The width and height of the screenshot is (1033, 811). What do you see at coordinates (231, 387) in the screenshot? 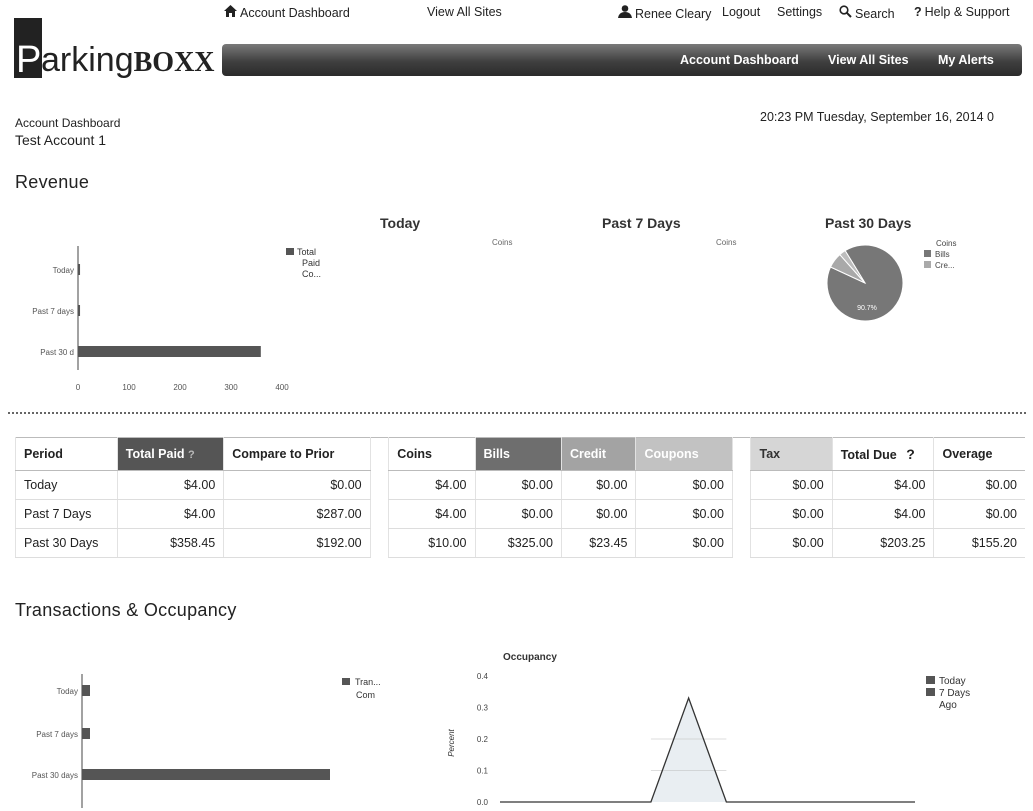
I see `x-tick-label: 300` at bounding box center [231, 387].